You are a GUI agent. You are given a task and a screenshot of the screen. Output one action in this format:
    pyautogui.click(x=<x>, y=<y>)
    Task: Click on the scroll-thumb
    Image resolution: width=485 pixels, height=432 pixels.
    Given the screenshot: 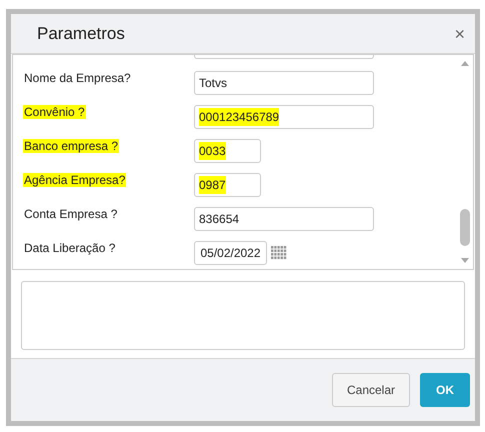 What is the action you would take?
    pyautogui.click(x=465, y=227)
    